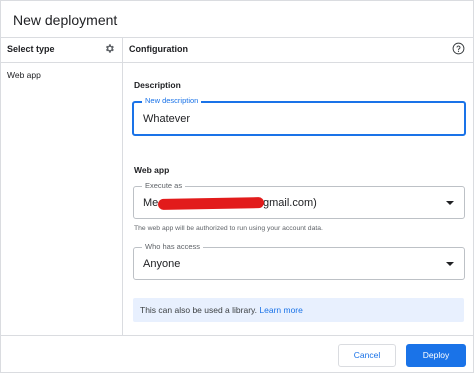 The image size is (474, 373). Describe the element at coordinates (280, 310) in the screenshot. I see `learn-more-link: Learn more` at that location.